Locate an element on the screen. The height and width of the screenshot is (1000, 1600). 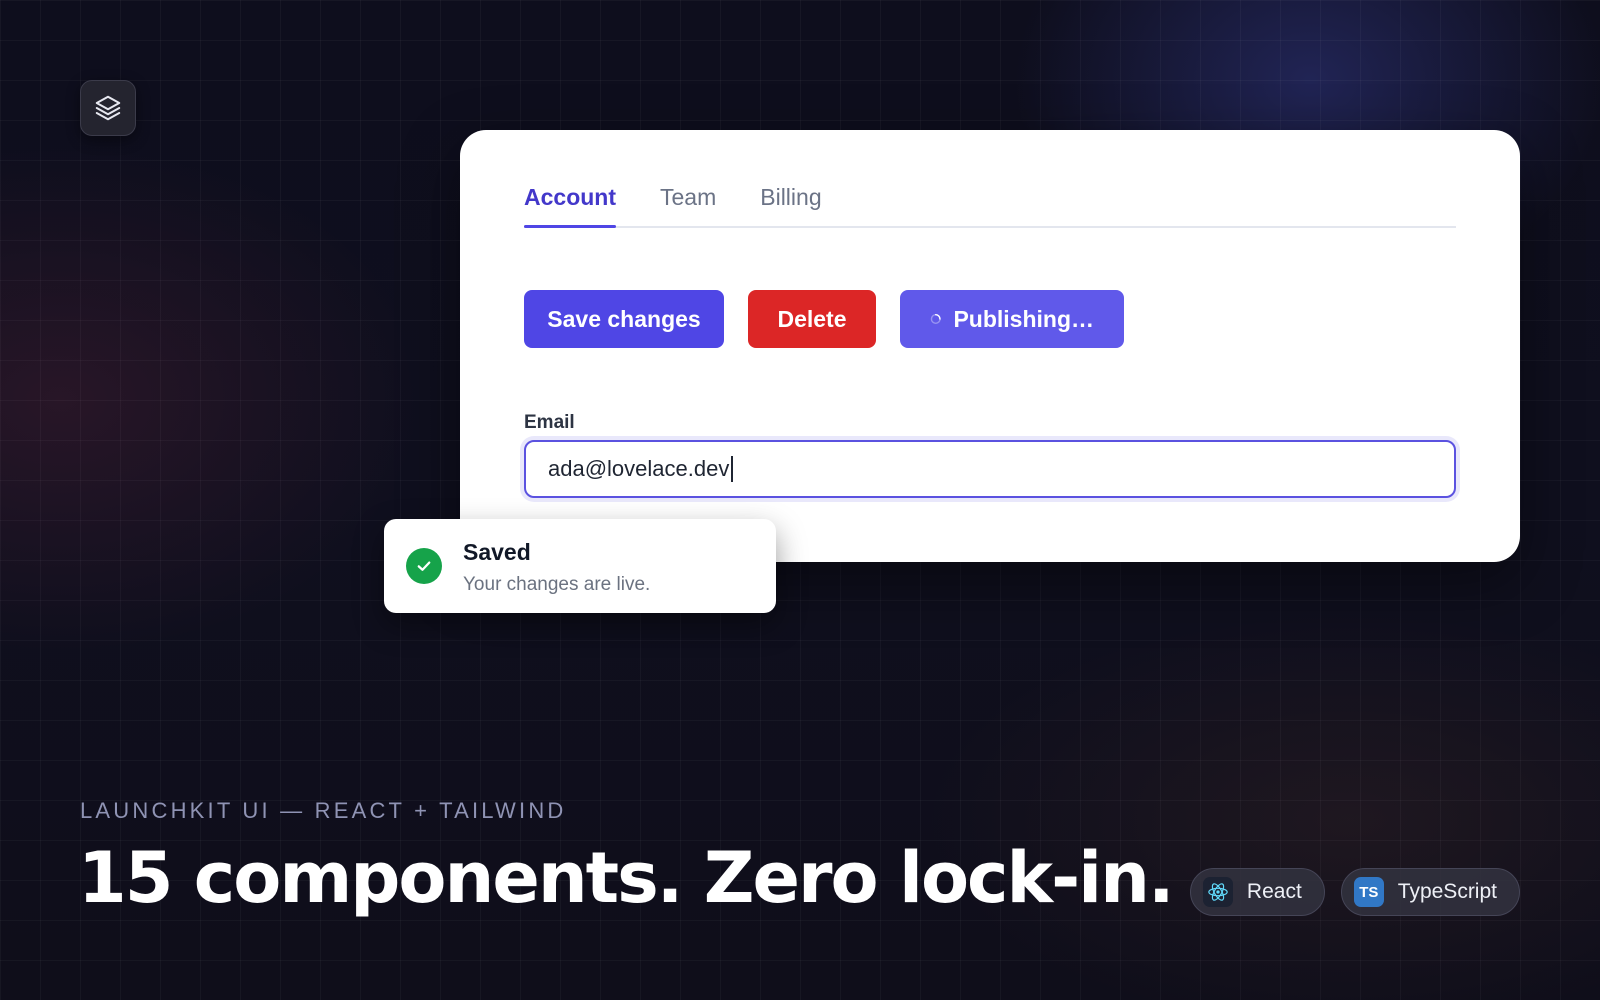
app-logo is located at coordinates (108, 108).